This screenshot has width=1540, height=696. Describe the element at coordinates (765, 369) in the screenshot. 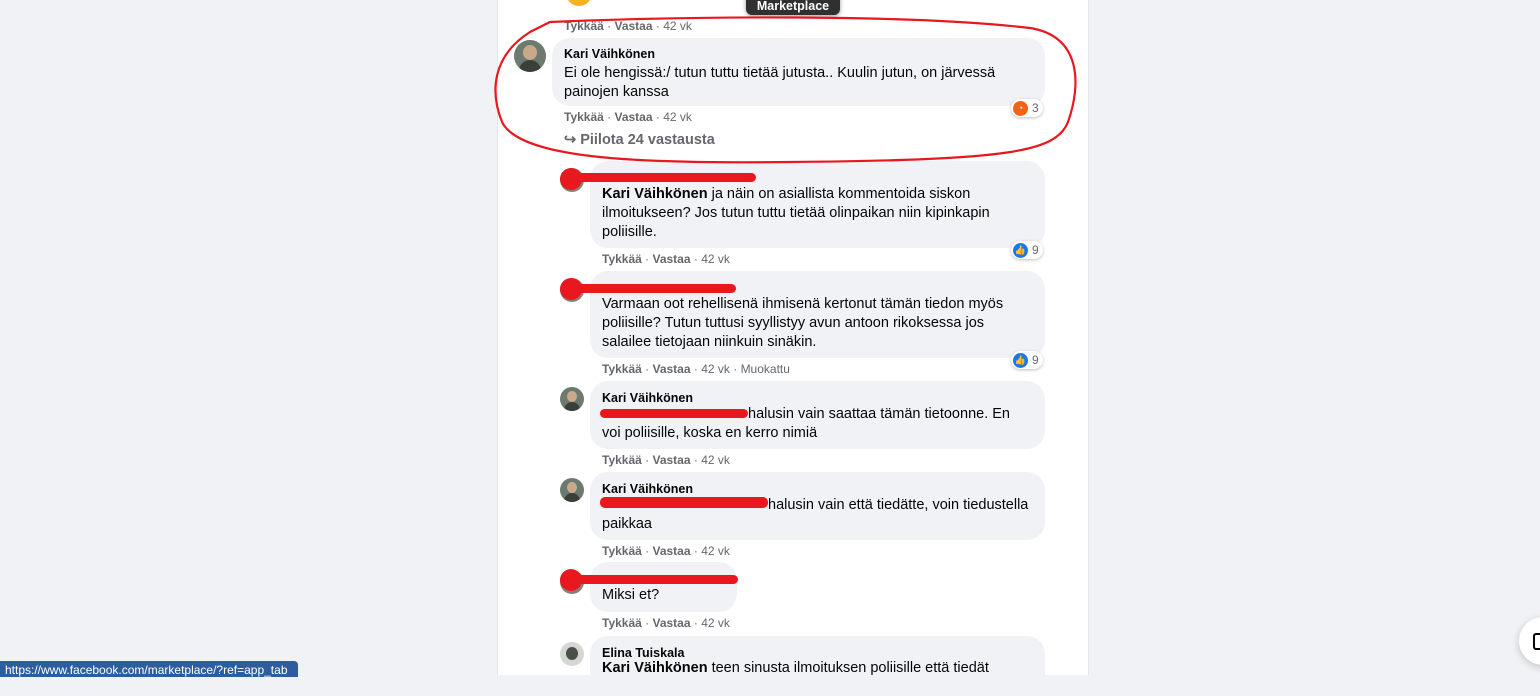

I see `edited-label: Muokattu` at that location.